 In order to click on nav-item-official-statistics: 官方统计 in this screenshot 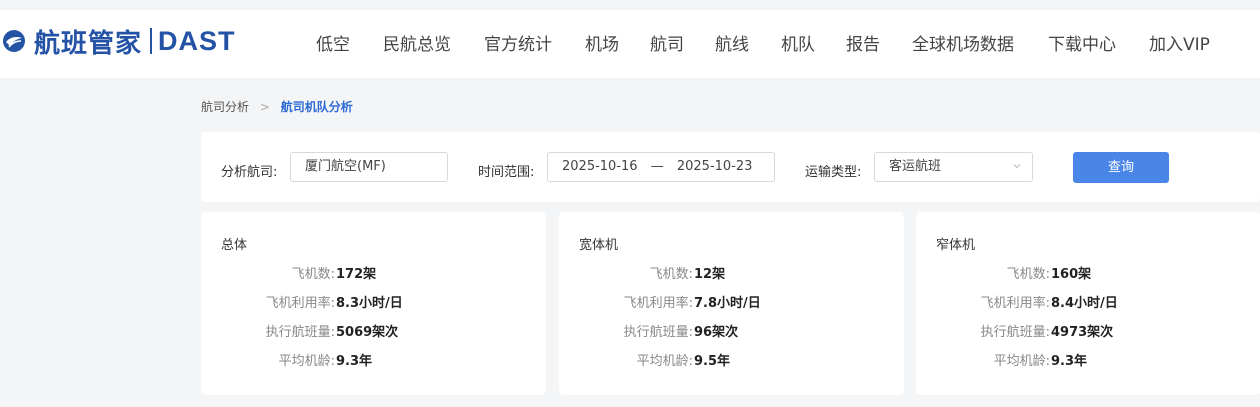, I will do `click(518, 42)`.